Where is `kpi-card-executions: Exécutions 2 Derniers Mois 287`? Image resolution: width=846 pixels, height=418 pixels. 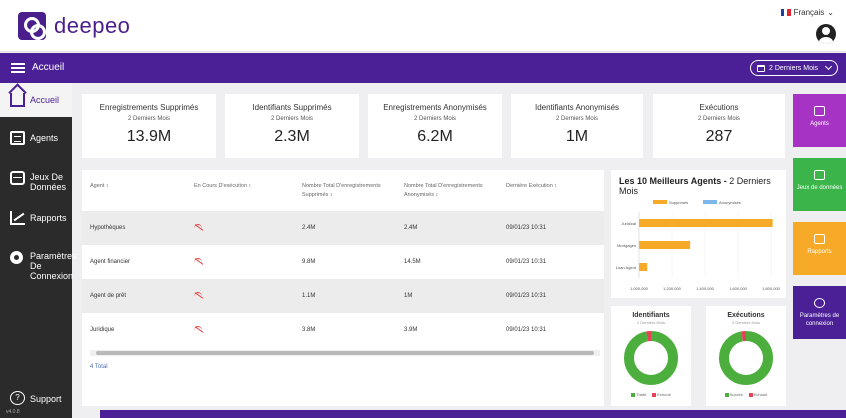
kpi-card-executions: Exécutions 2 Derniers Mois 287 is located at coordinates (719, 126).